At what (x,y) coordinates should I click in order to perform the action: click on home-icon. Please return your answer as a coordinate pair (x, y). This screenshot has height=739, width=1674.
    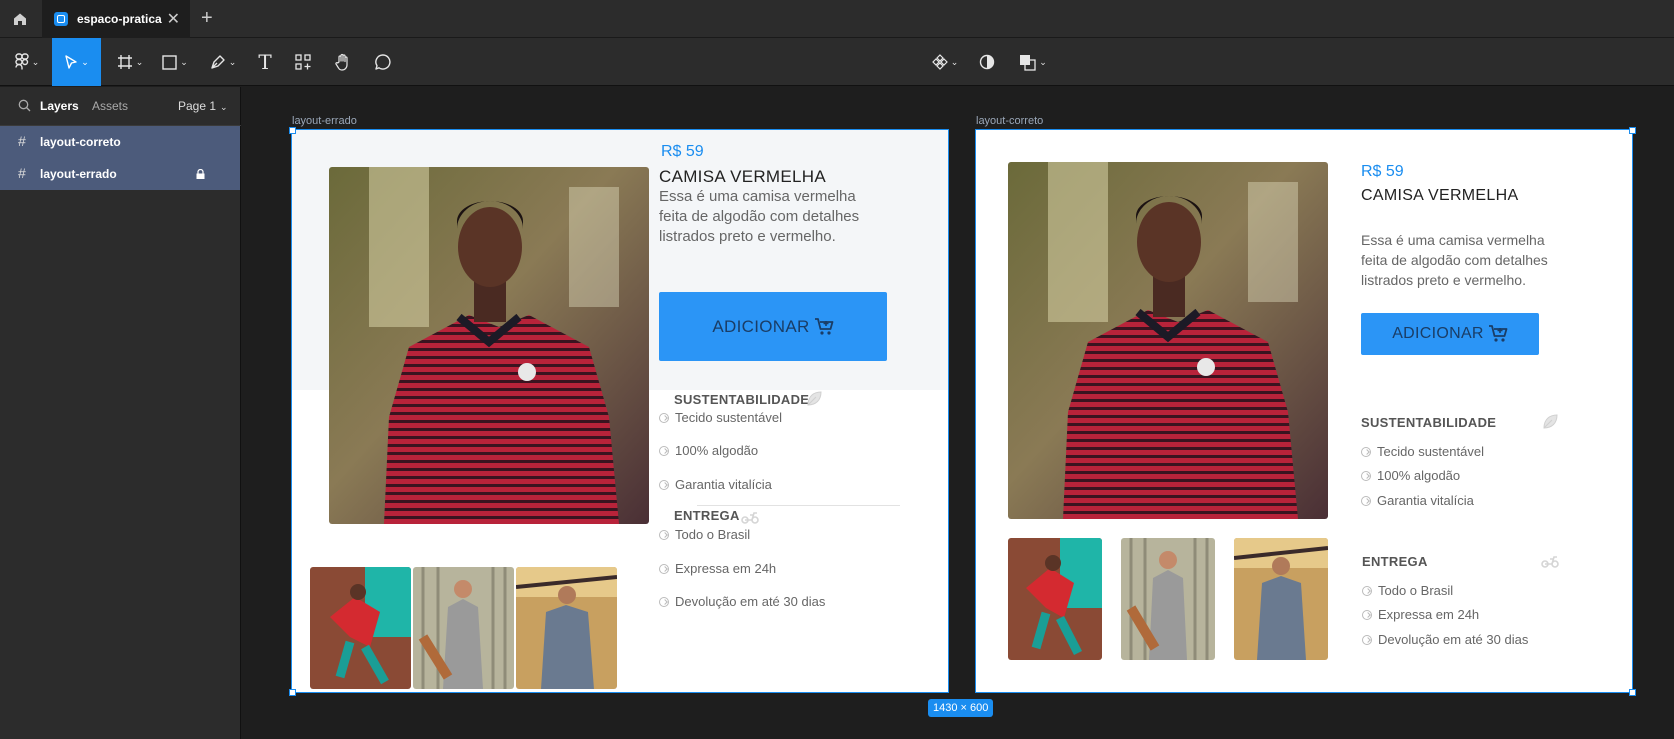
    Looking at the image, I should click on (20, 19).